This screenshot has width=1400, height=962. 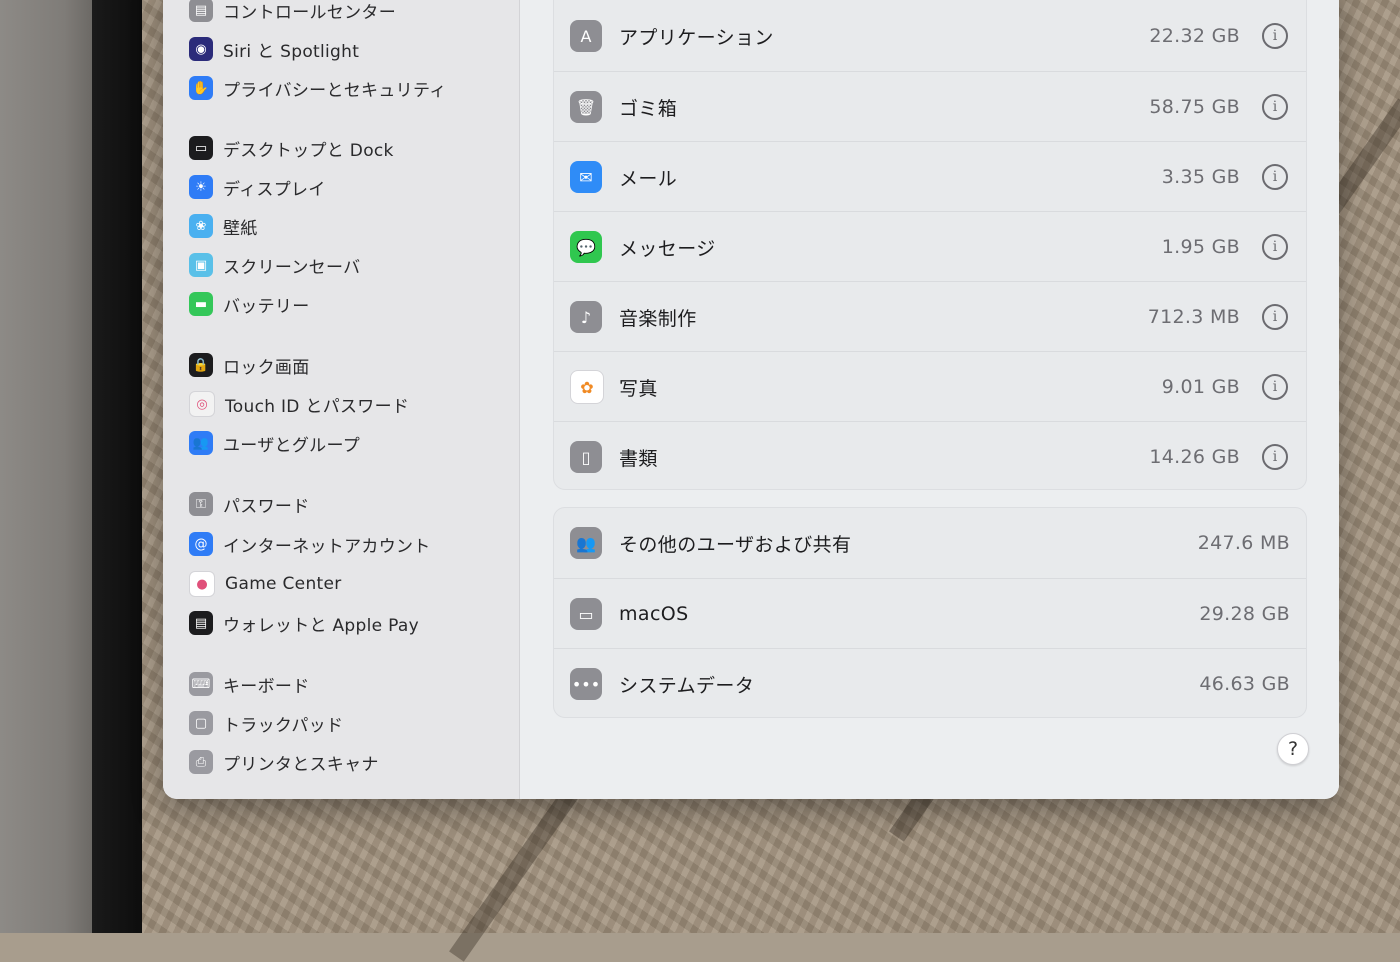 I want to click on sidebar-item-label: バッテリー, so click(x=266, y=306).